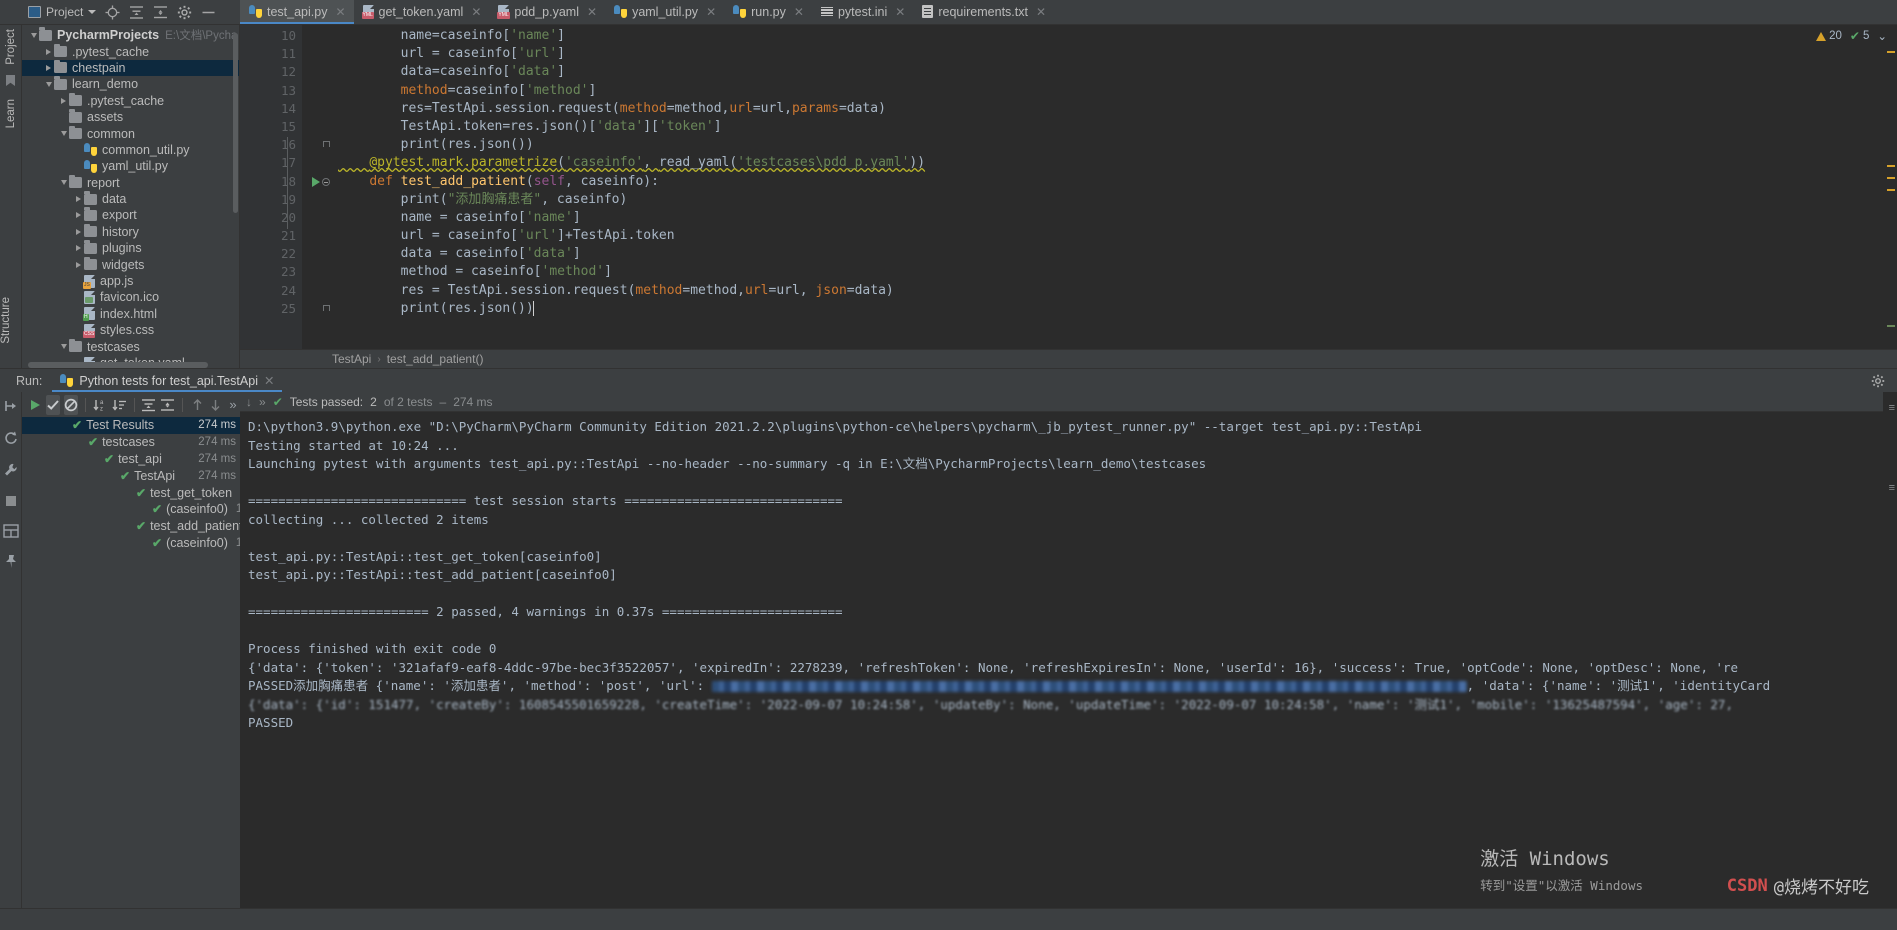 The width and height of the screenshot is (1897, 930). Describe the element at coordinates (130, 281) in the screenshot. I see `project-tree-item: JS app.js` at that location.